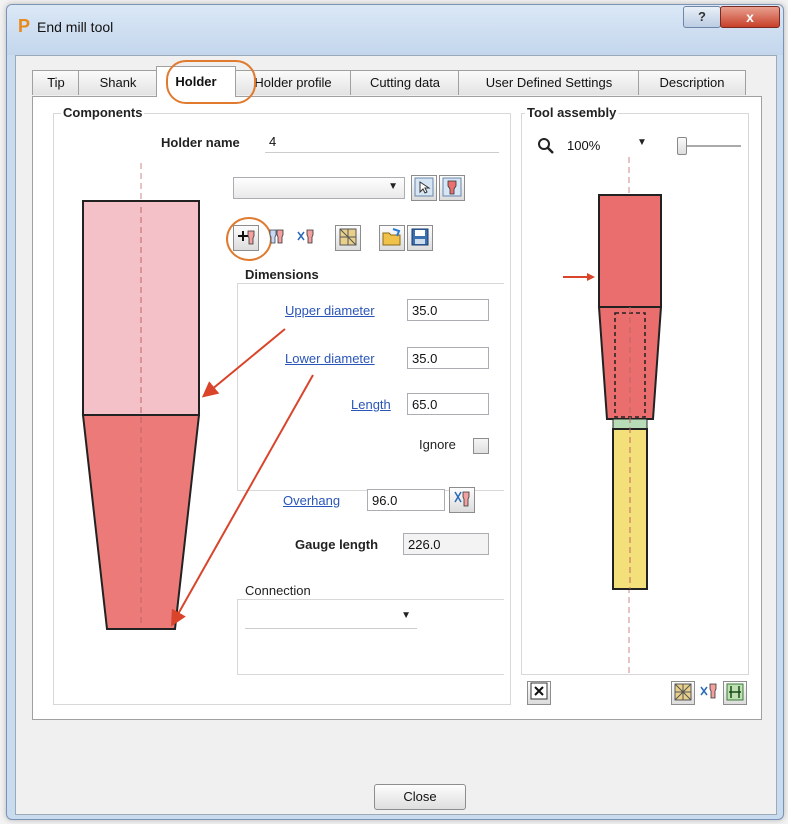 This screenshot has height=824, width=788. What do you see at coordinates (549, 82) in the screenshot?
I see `tab-user-defined-settings: User Defined Settings` at bounding box center [549, 82].